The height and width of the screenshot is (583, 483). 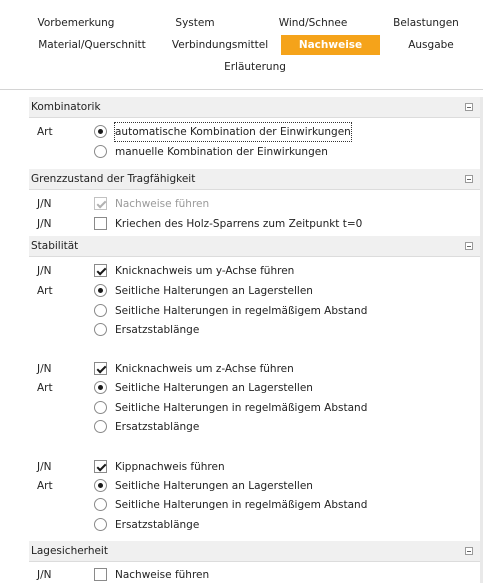 I want to click on tab-nachweise: Nachweise, so click(x=330, y=45).